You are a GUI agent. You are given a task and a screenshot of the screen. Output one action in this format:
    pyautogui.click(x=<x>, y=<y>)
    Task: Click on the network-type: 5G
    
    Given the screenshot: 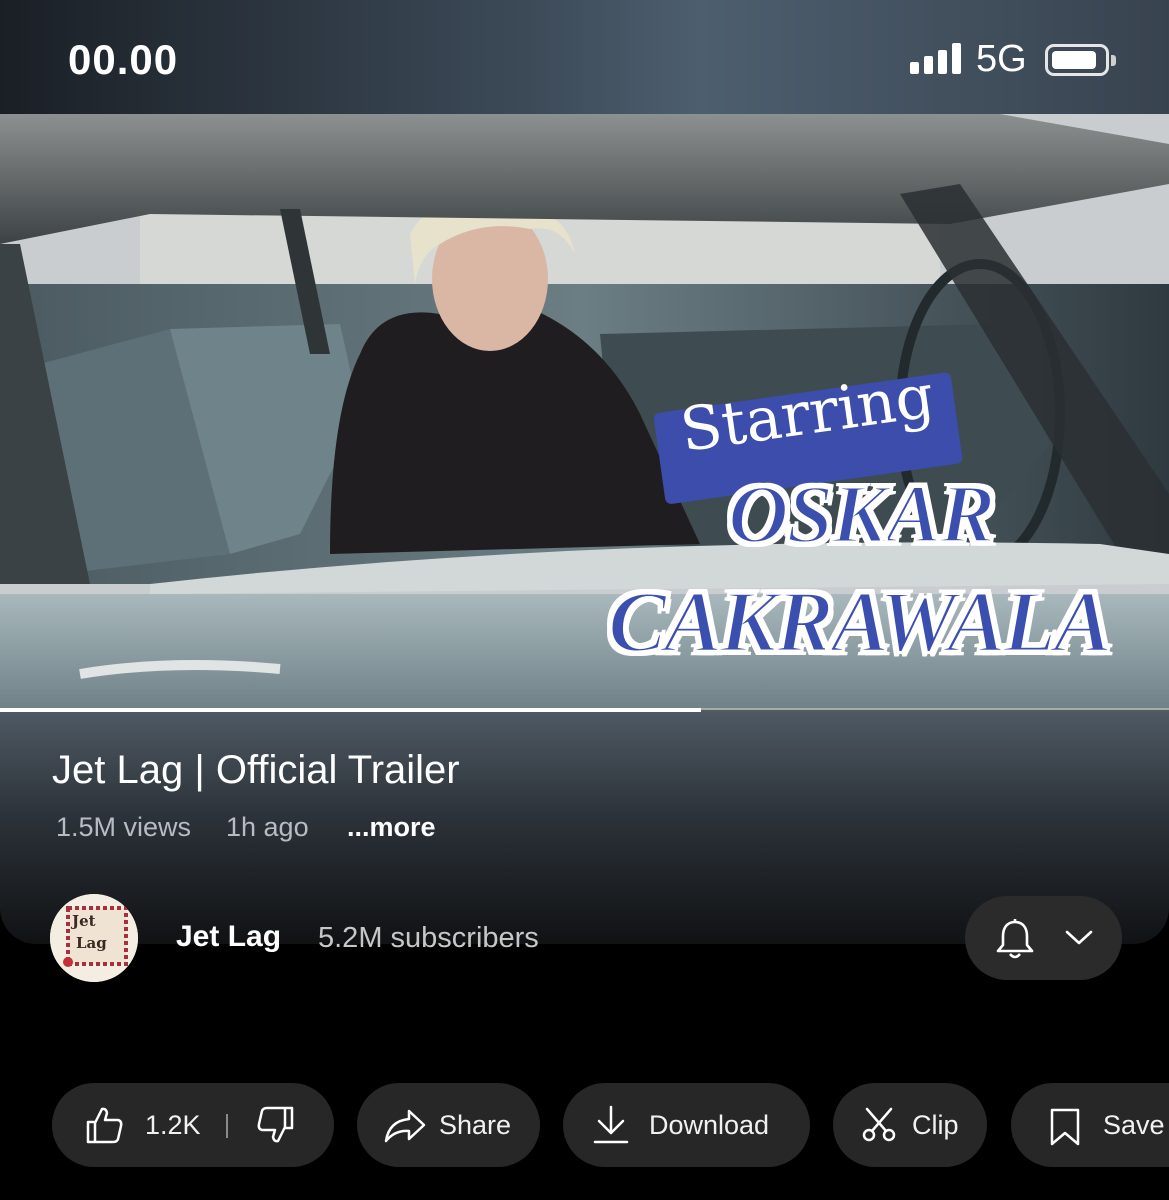 What is the action you would take?
    pyautogui.click(x=1001, y=59)
    